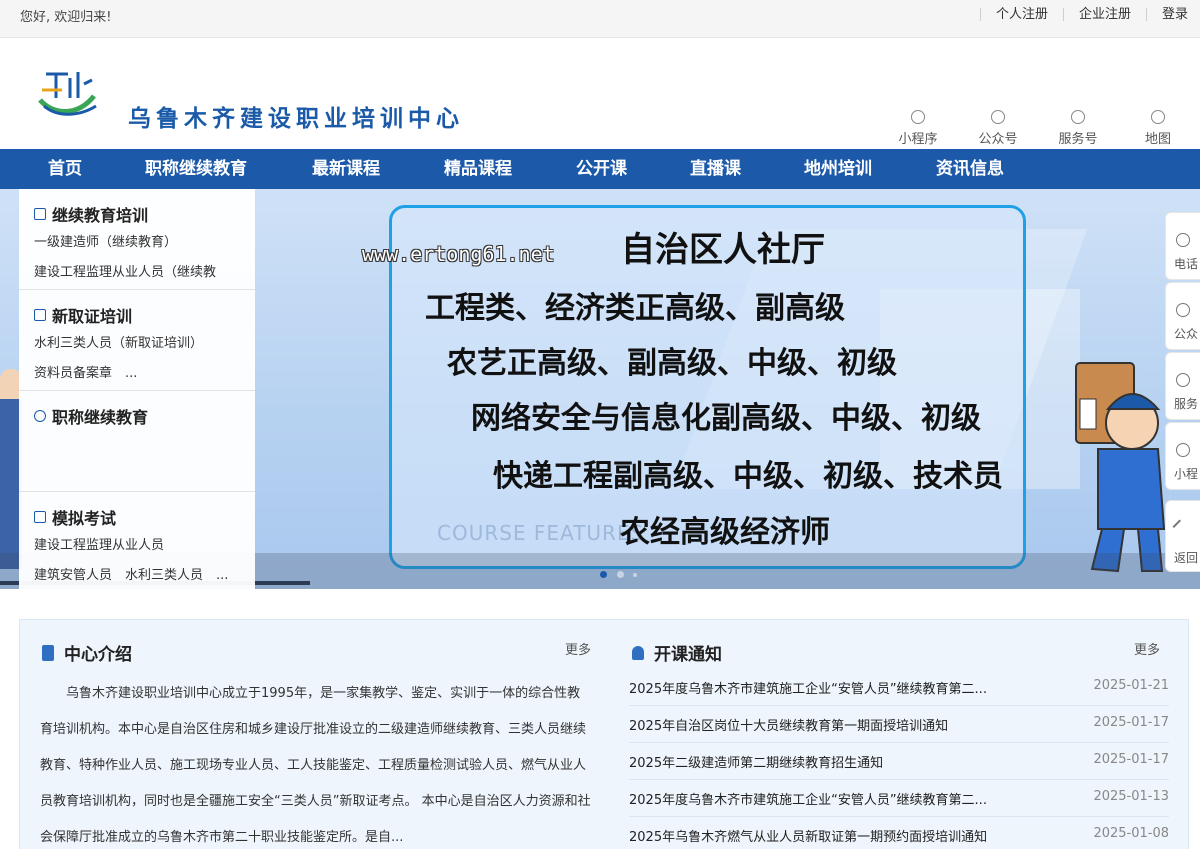 The width and height of the screenshot is (1200, 849). Describe the element at coordinates (1021, 14) in the screenshot. I see `personal-register-link: 个人注册` at that location.